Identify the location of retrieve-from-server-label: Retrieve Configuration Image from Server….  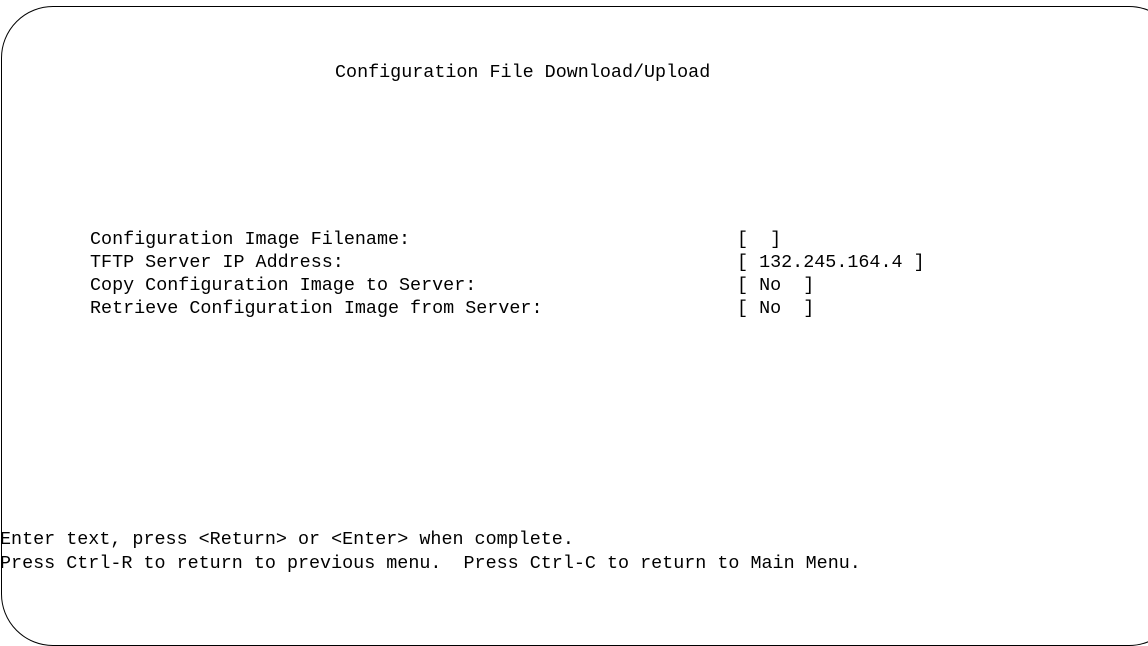
(316, 308).